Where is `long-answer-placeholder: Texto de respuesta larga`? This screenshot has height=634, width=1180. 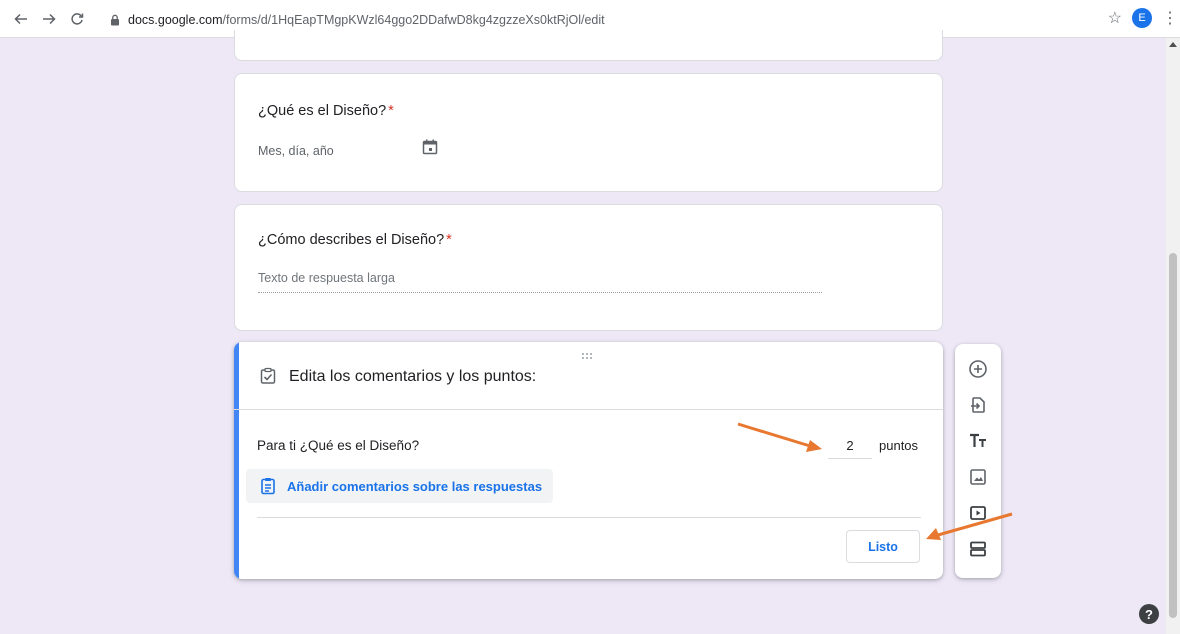 long-answer-placeholder: Texto de respuesta larga is located at coordinates (540, 282).